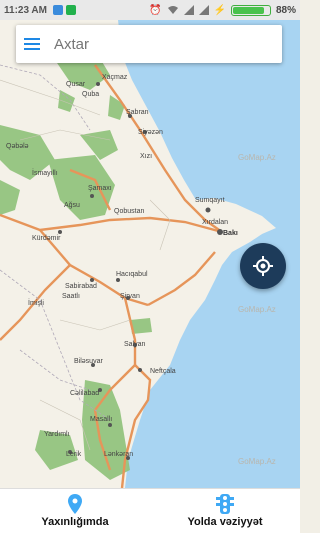  Describe the element at coordinates (46, 238) in the screenshot. I see `label-kurdamir: Kürdəmir` at that location.